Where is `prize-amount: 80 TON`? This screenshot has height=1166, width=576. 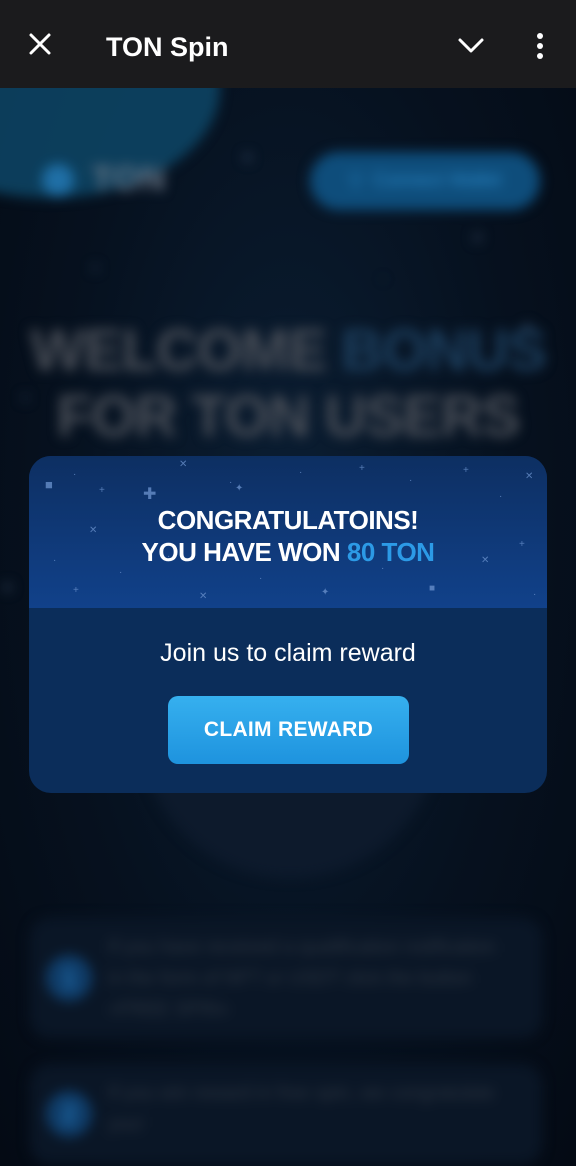 prize-amount: 80 TON is located at coordinates (390, 552).